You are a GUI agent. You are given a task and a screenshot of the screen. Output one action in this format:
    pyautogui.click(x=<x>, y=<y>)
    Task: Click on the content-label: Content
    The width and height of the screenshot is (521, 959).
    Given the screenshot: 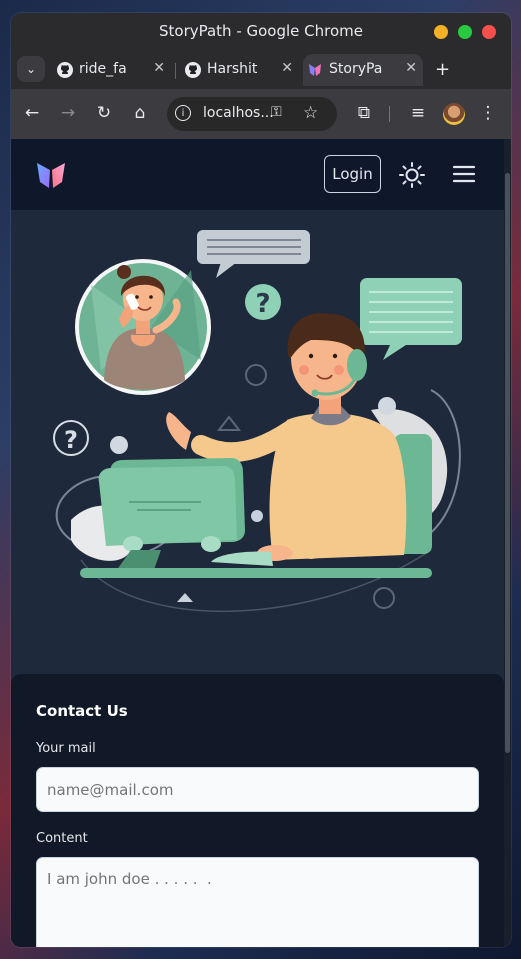 What is the action you would take?
    pyautogui.click(x=62, y=838)
    